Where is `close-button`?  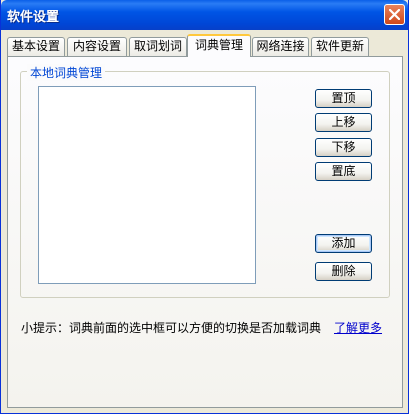
close-button is located at coordinates (394, 14).